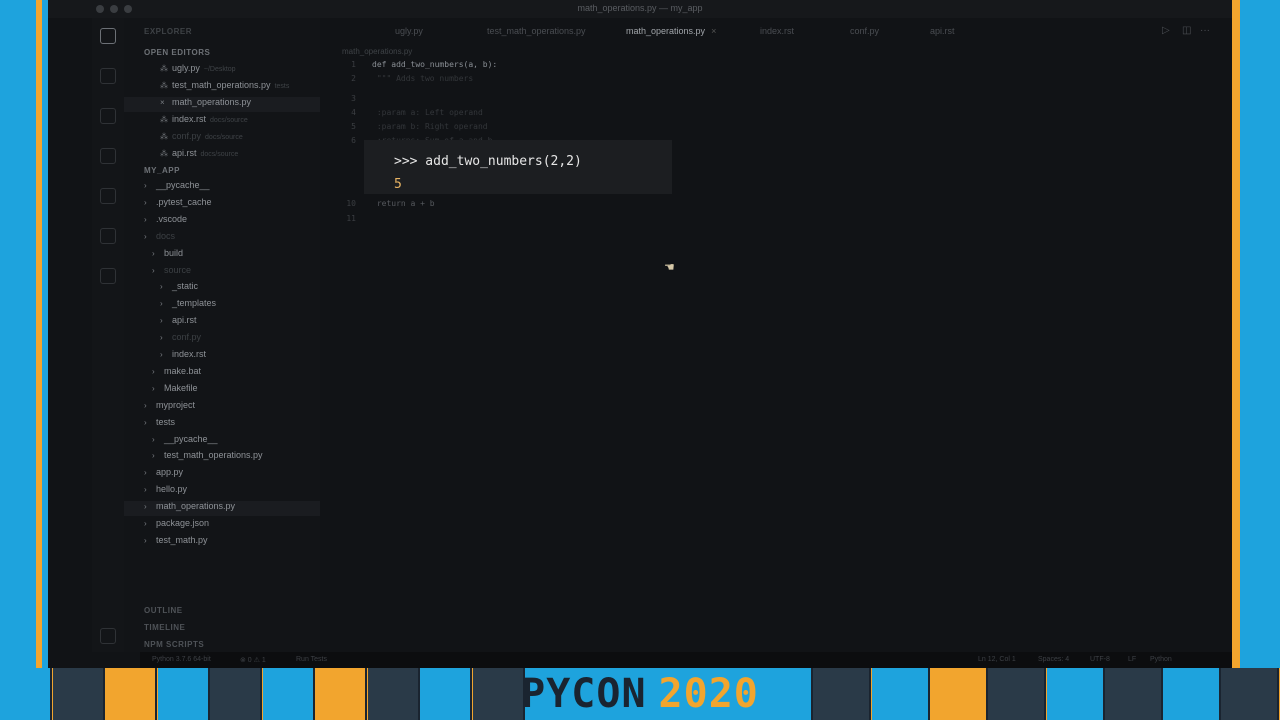  Describe the element at coordinates (108, 236) in the screenshot. I see `testing-icon` at that location.